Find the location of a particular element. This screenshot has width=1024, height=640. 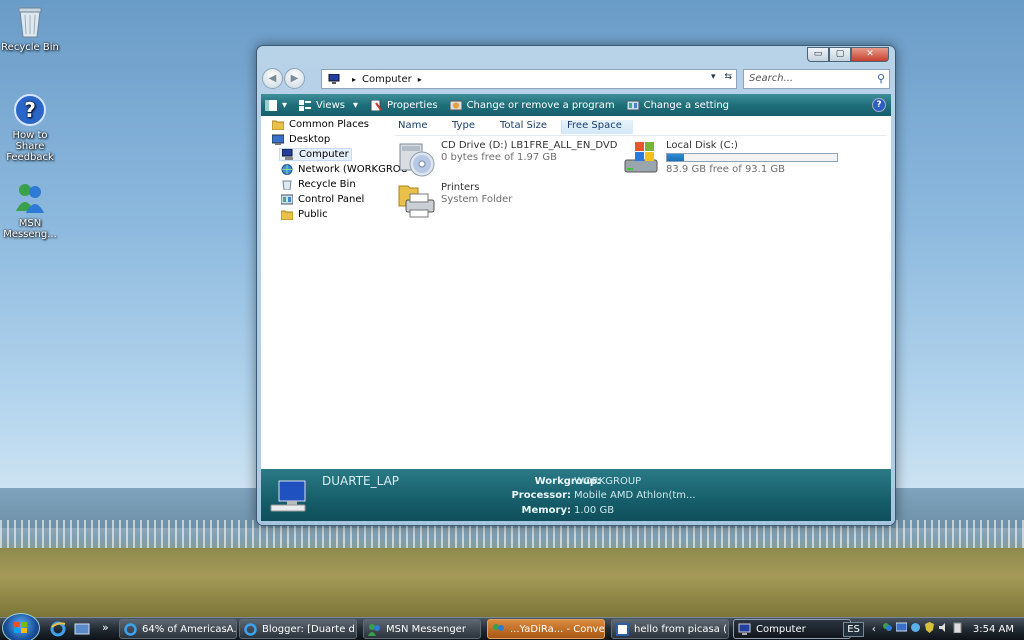

nav-item-label: Network (WORKGROU is located at coordinates (353, 169).